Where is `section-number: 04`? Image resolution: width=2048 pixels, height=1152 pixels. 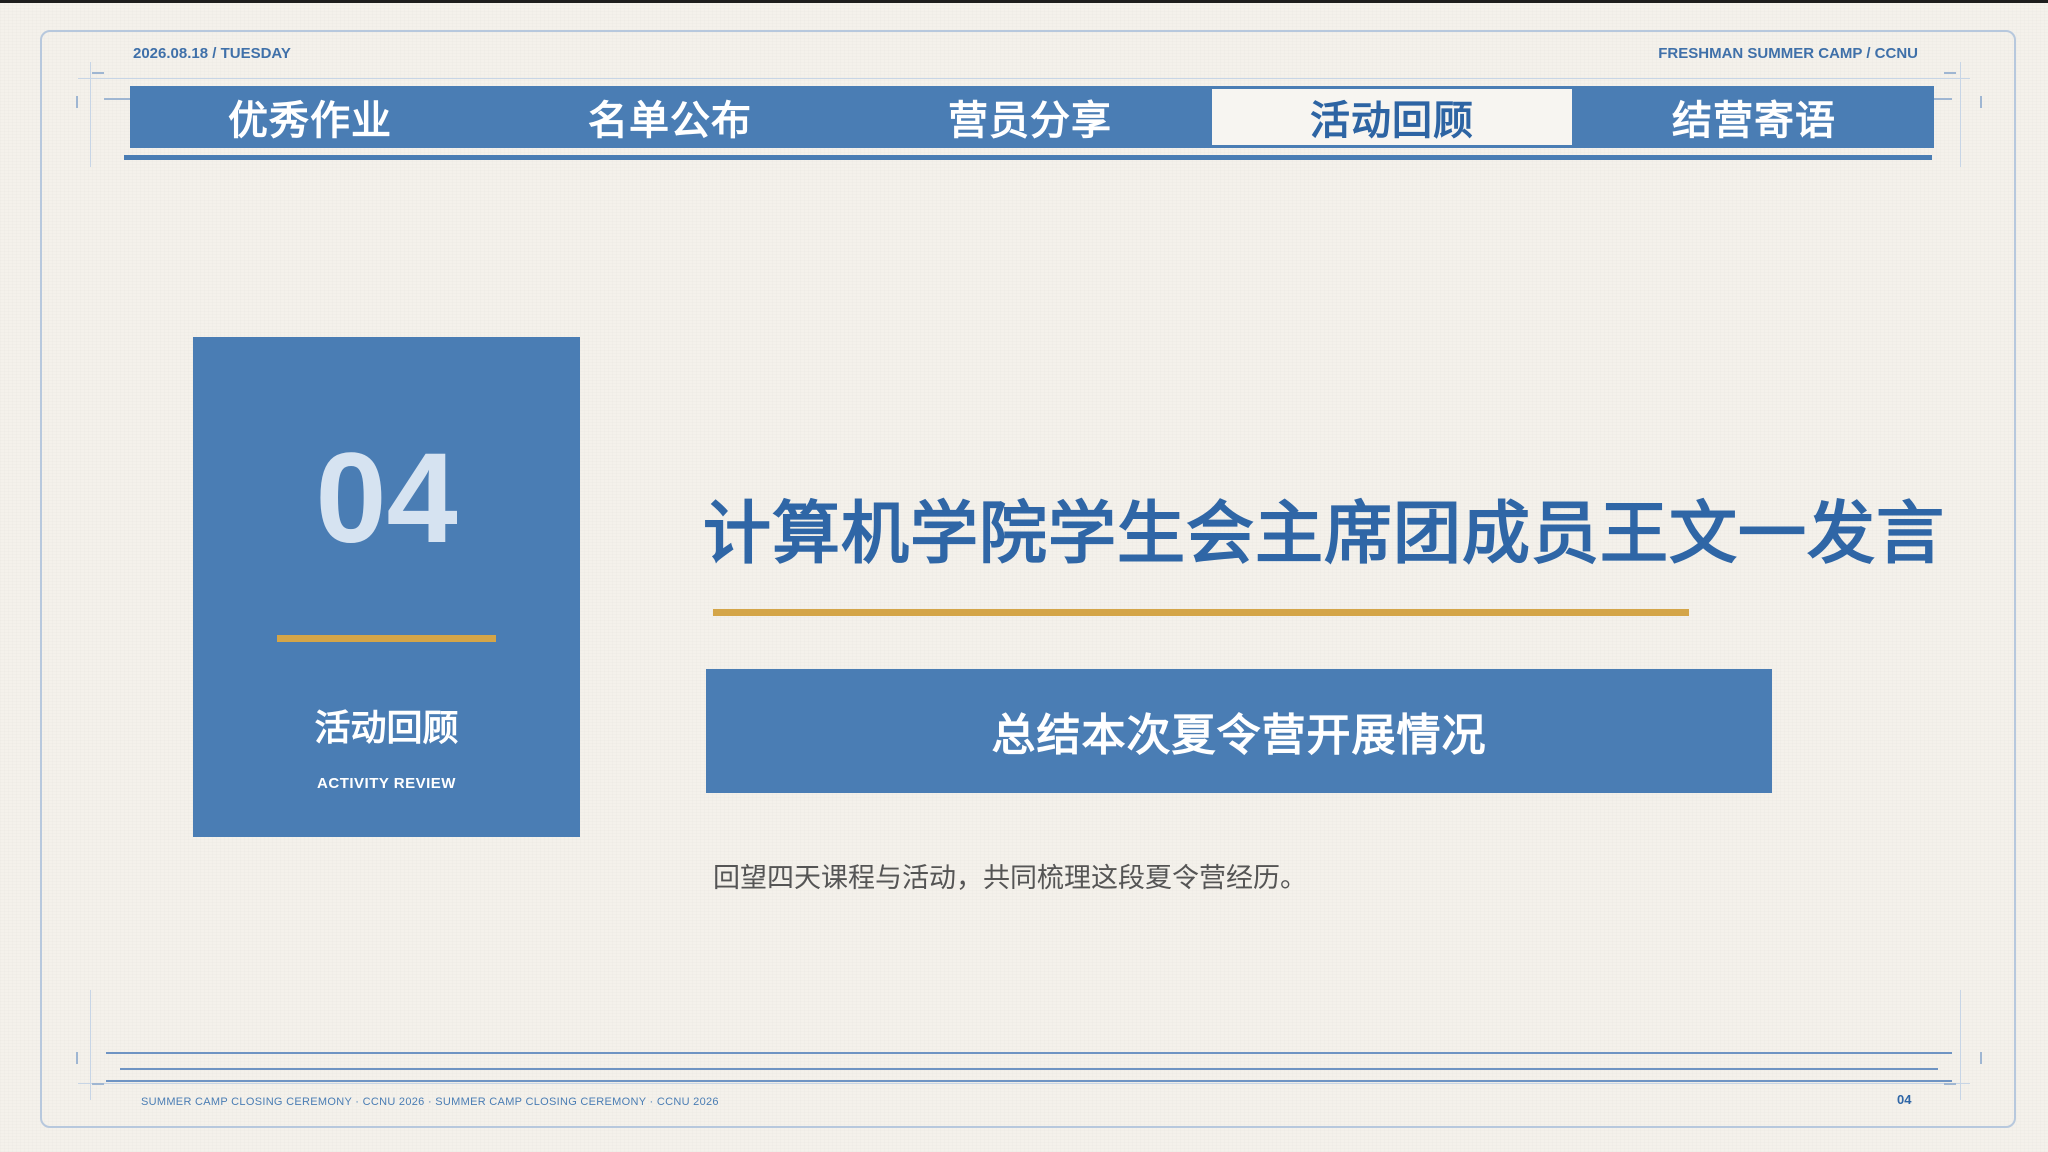
section-number: 04 is located at coordinates (386, 498).